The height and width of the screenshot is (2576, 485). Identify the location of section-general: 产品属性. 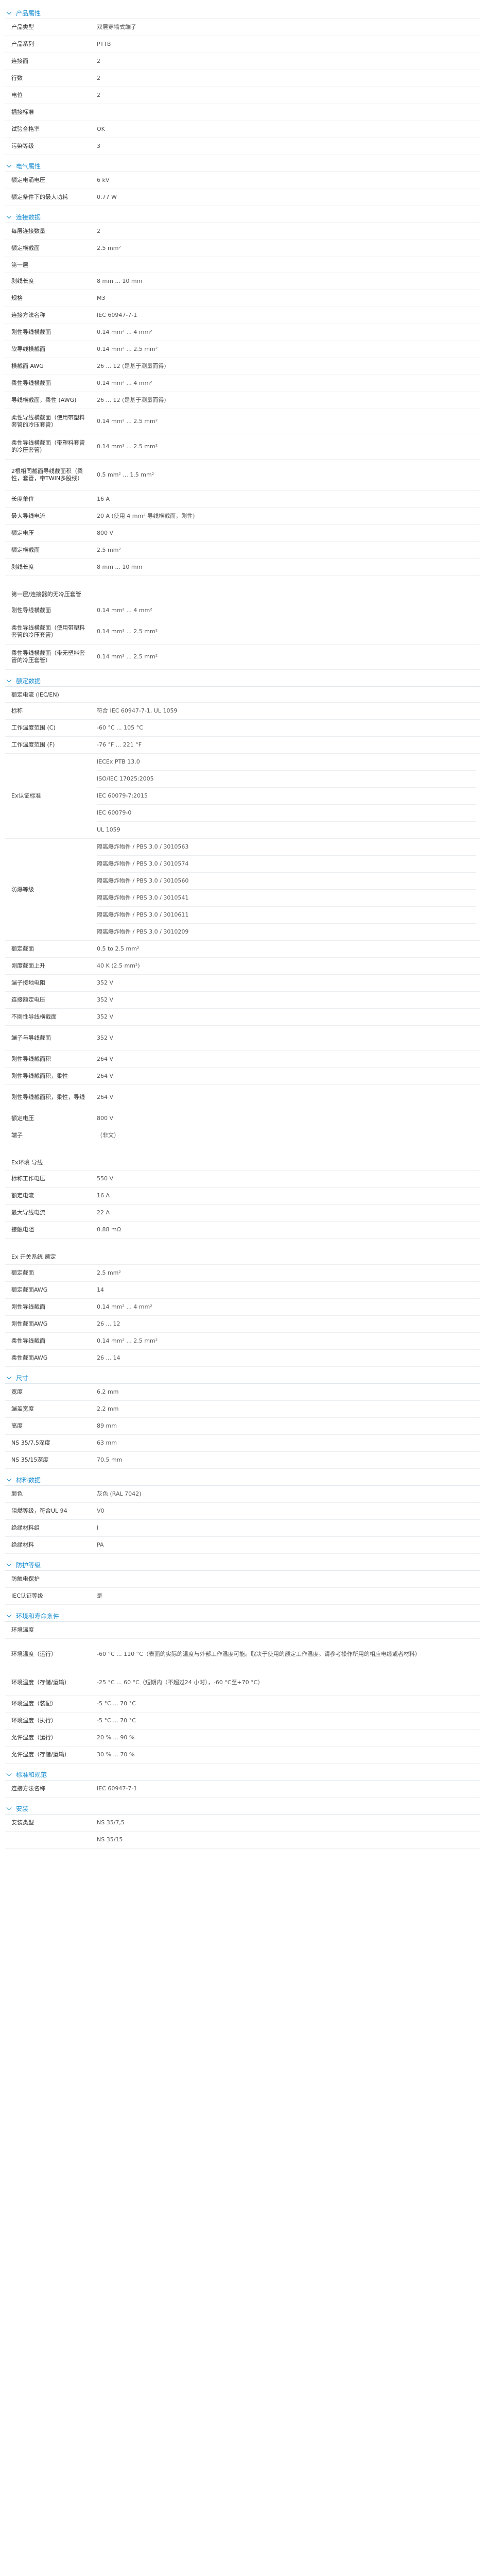
(242, 13).